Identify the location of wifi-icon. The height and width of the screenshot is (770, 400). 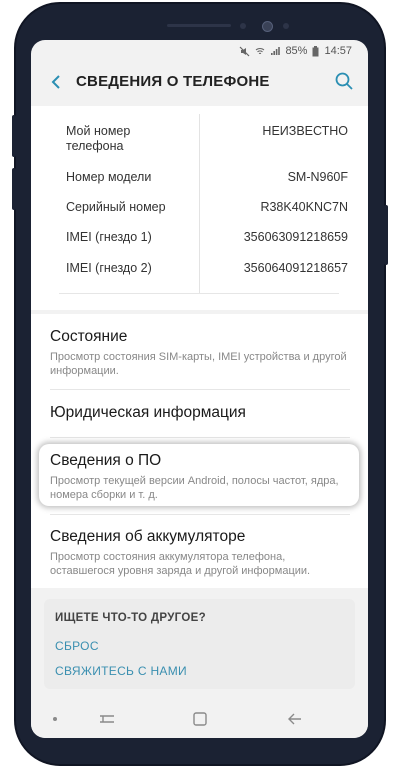
(260, 51).